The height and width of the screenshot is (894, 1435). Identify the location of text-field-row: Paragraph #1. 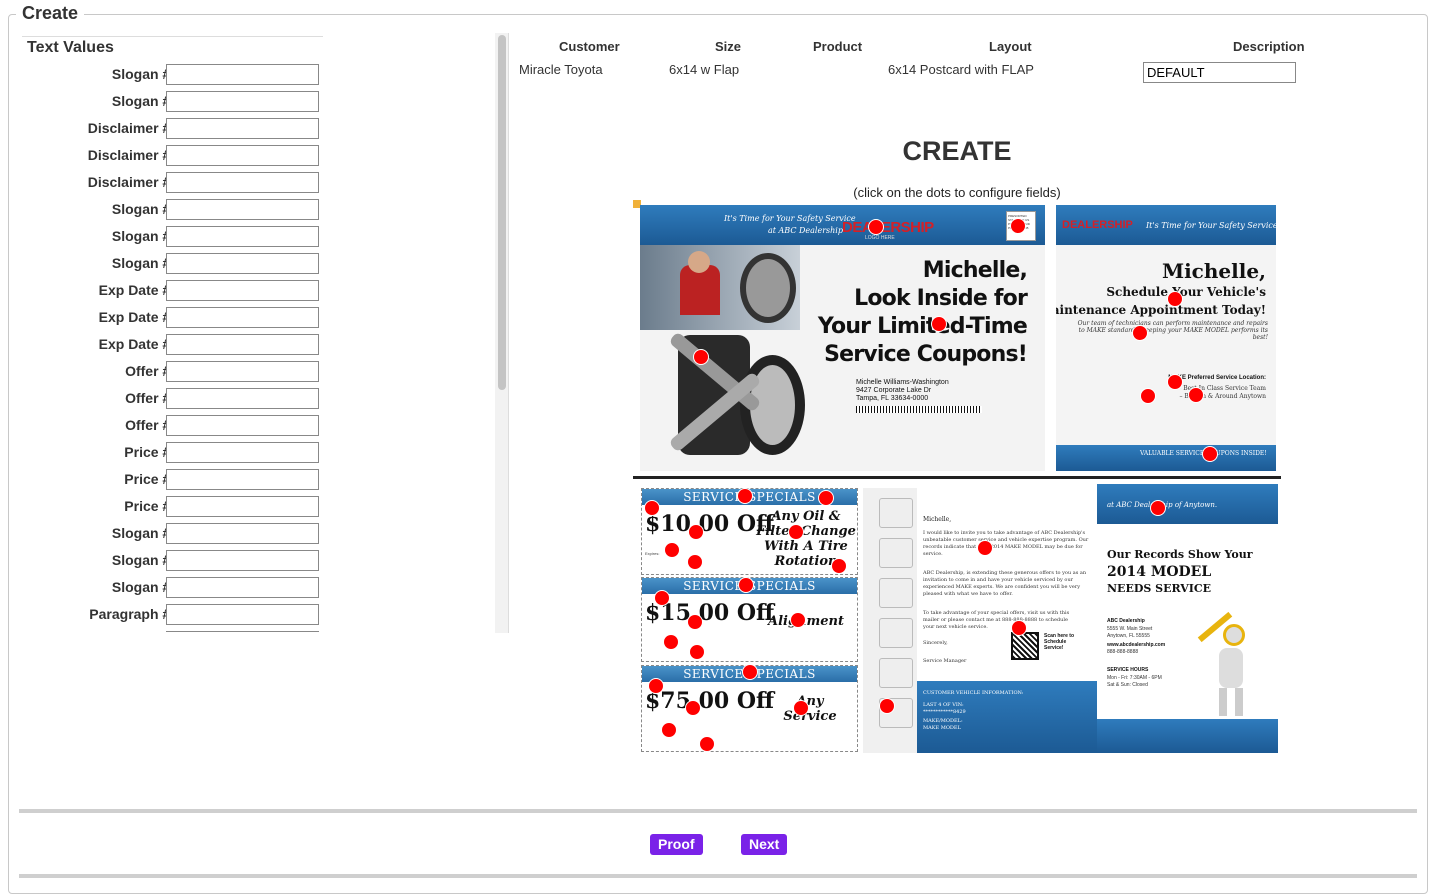
(172, 615).